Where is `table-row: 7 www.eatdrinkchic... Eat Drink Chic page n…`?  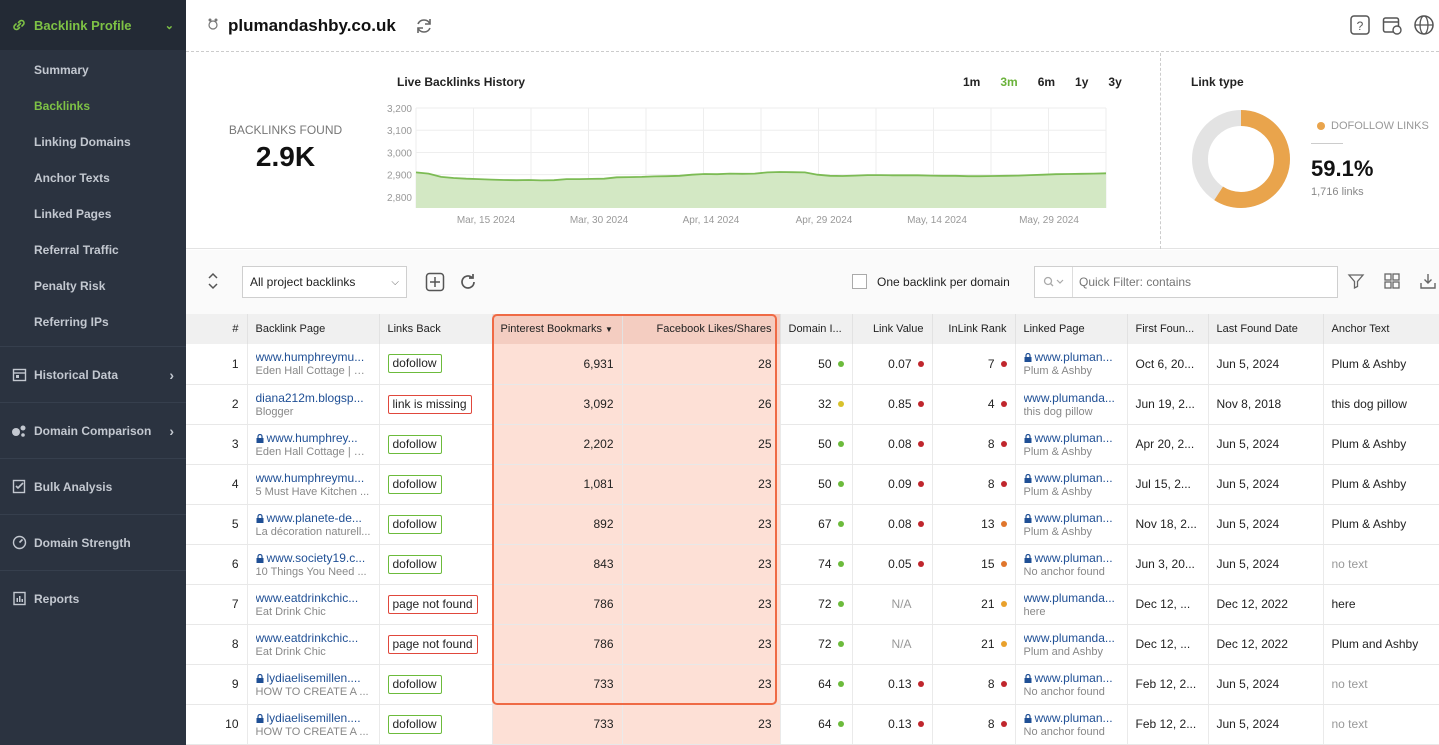 table-row: 7 www.eatdrinkchic... Eat Drink Chic page n… is located at coordinates (812, 604).